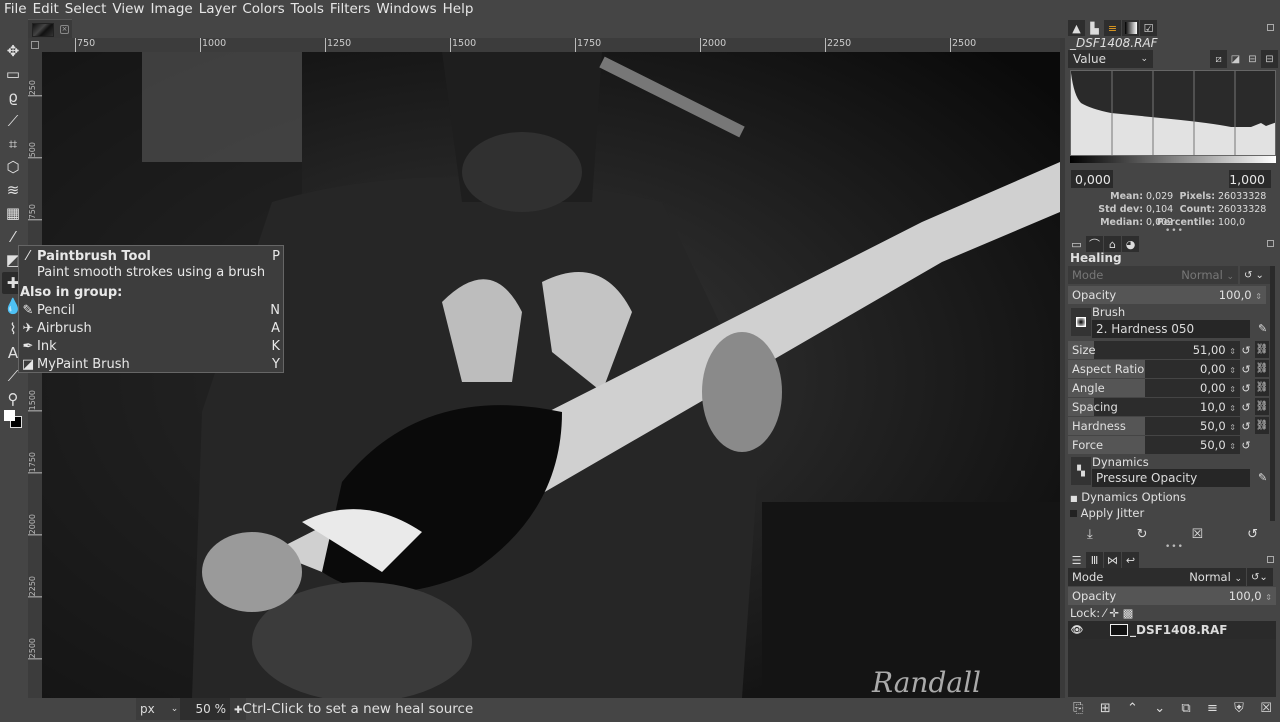 The image size is (1280, 722). I want to click on delete-layer-icon: ☒, so click(1266, 708).